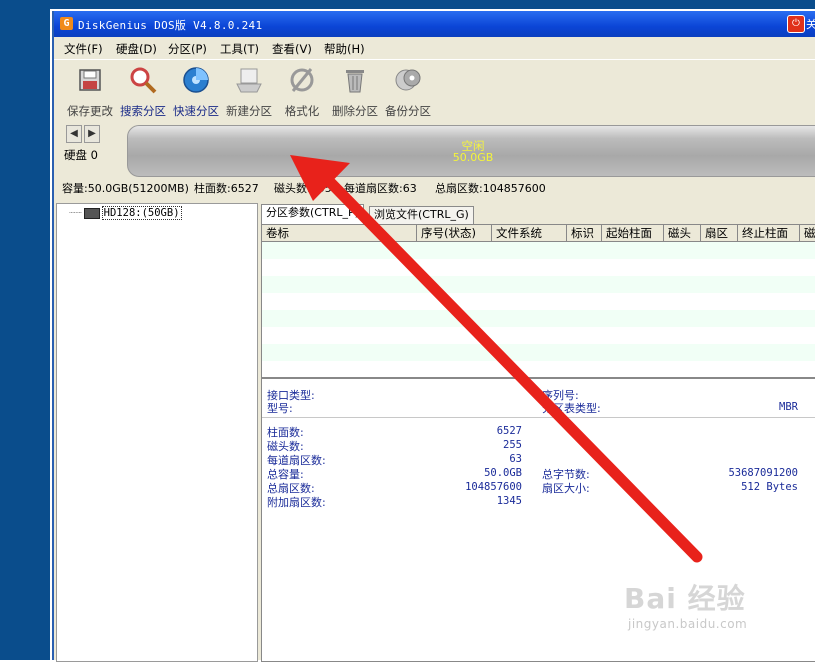  I want to click on prev-disk-button: ◀, so click(74, 134).